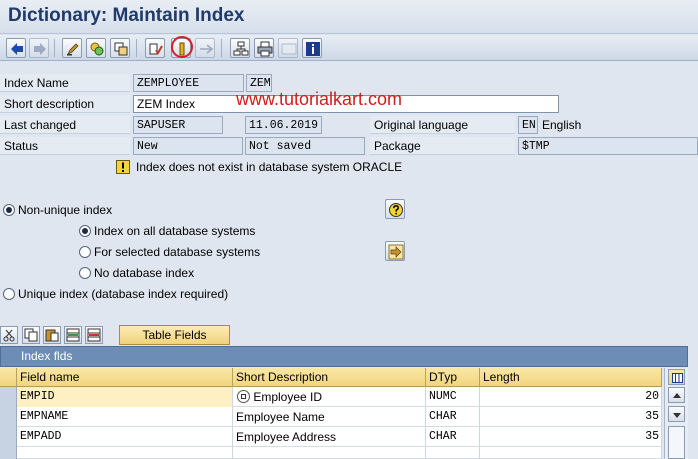 This screenshot has width=698, height=459. Describe the element at coordinates (125, 437) in the screenshot. I see `field-name-cell: EMPADD` at that location.